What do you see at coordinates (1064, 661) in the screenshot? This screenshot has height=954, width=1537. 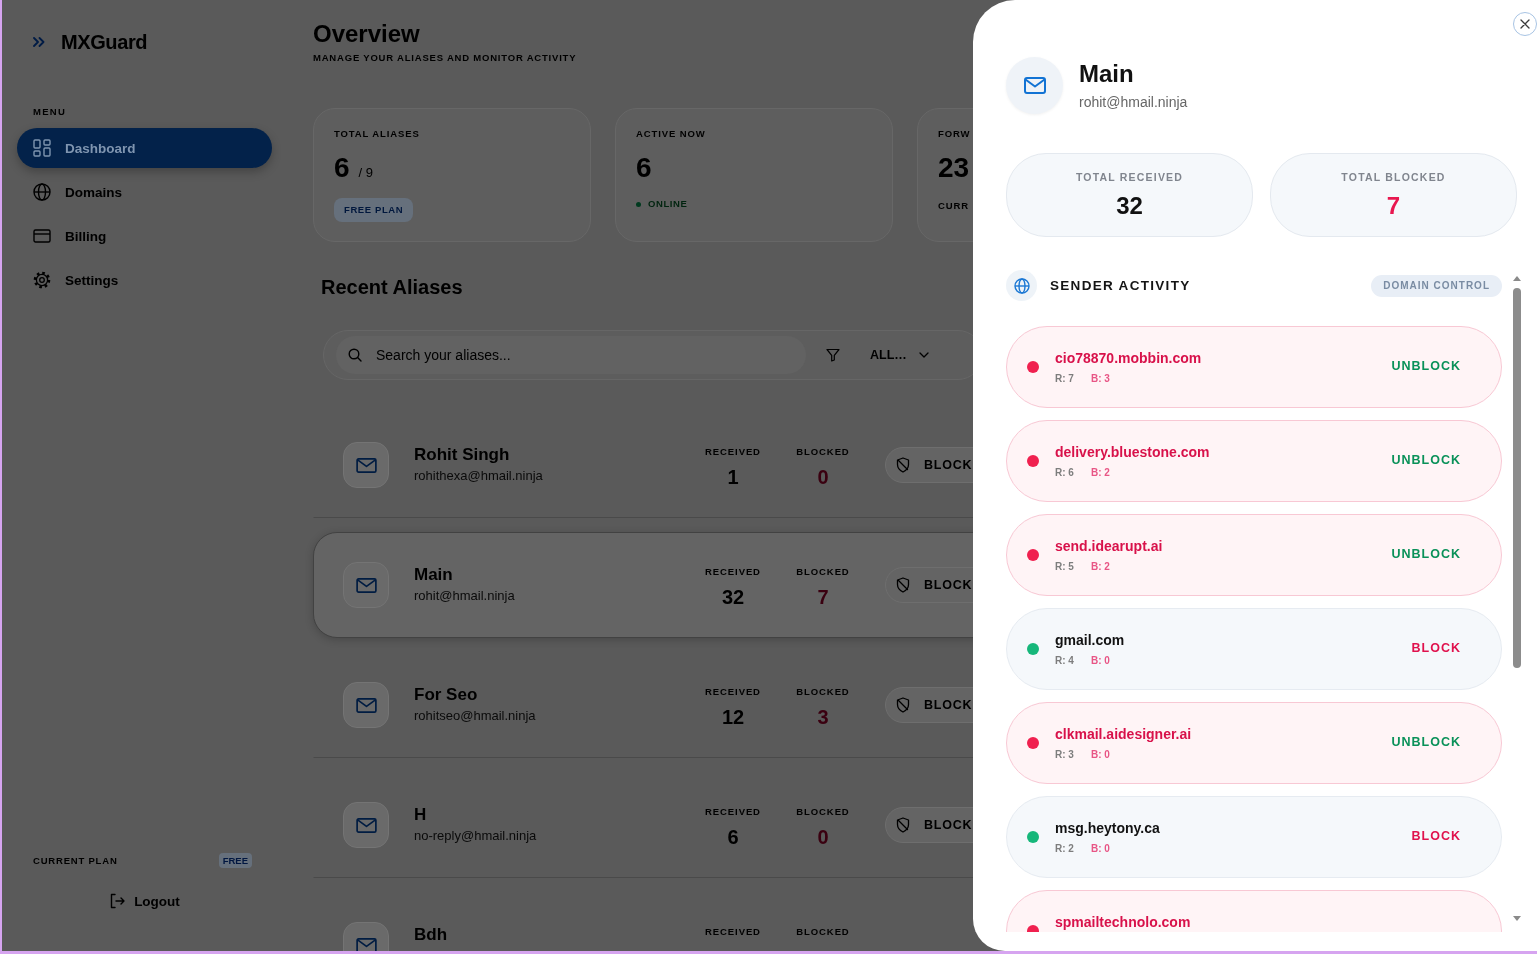 I see `received-count: R: 4` at bounding box center [1064, 661].